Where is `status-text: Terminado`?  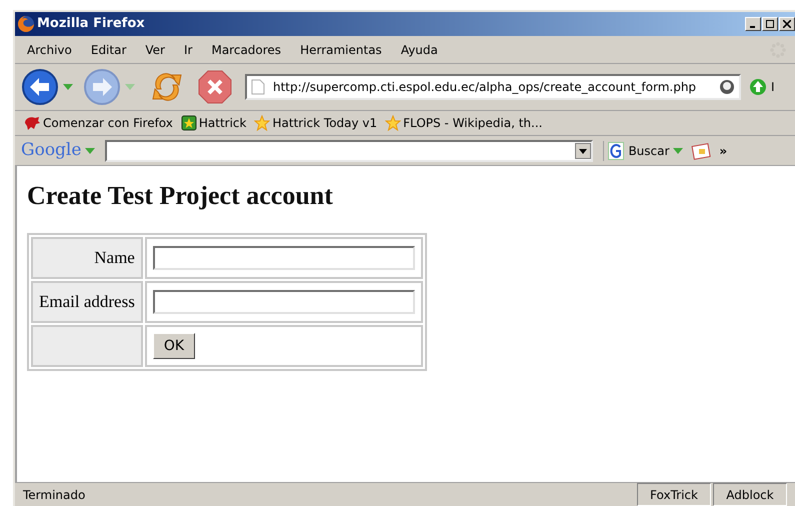
status-text: Terminado is located at coordinates (54, 495).